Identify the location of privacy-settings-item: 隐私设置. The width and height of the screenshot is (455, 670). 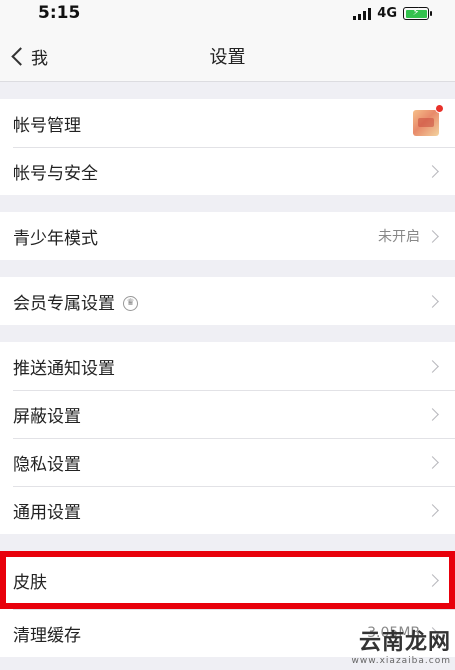
(227, 462).